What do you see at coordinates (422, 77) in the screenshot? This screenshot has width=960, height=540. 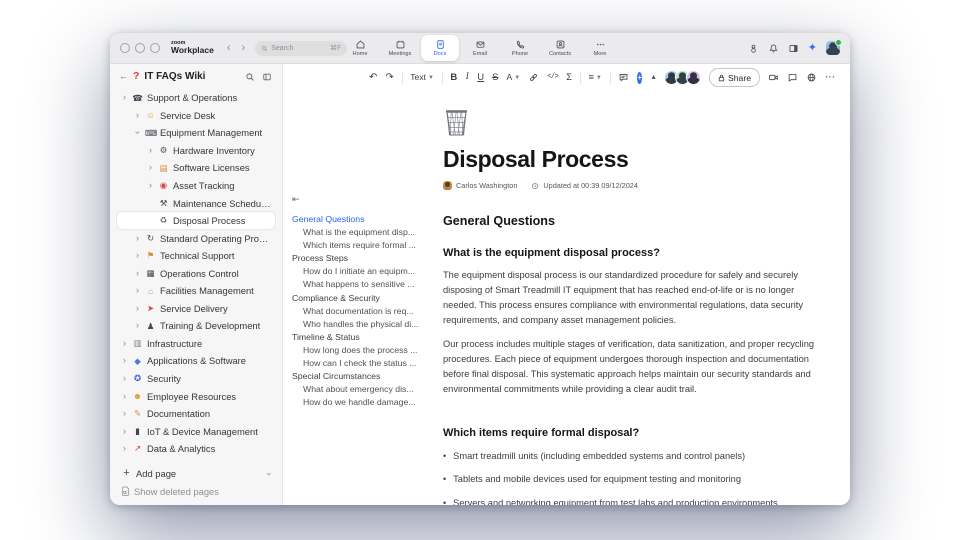 I see `text-style-dropdown: Text ▼` at bounding box center [422, 77].